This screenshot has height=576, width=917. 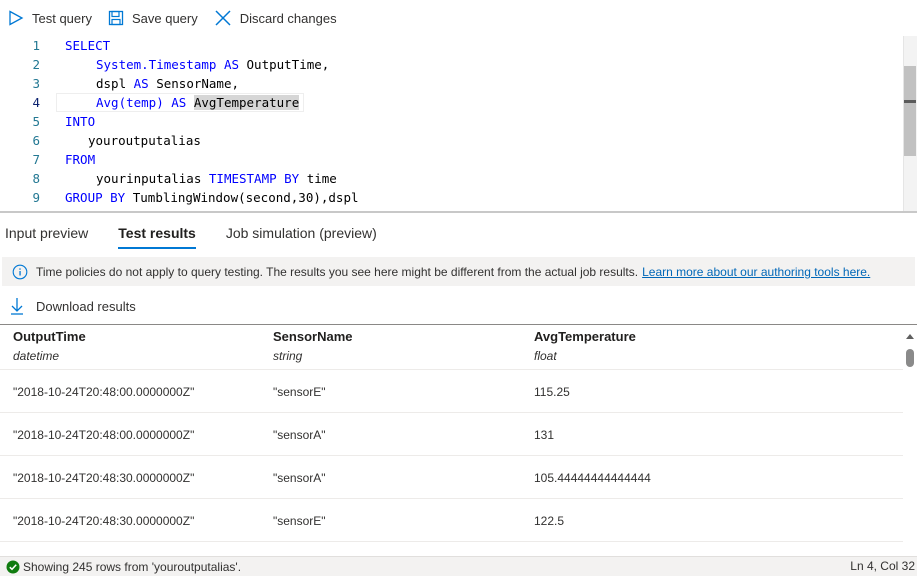 I want to click on table-cell: 131, so click(x=544, y=435).